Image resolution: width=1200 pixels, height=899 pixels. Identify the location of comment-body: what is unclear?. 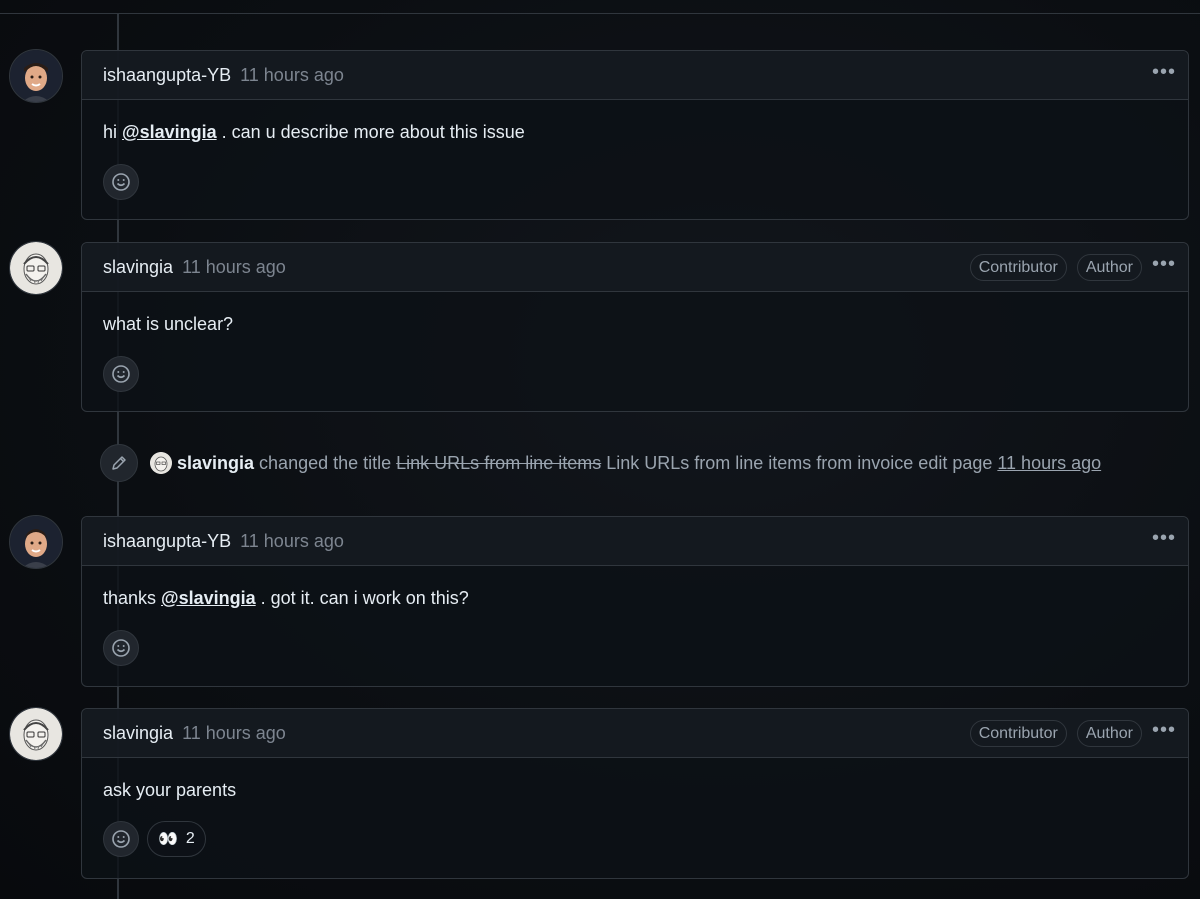
(168, 324).